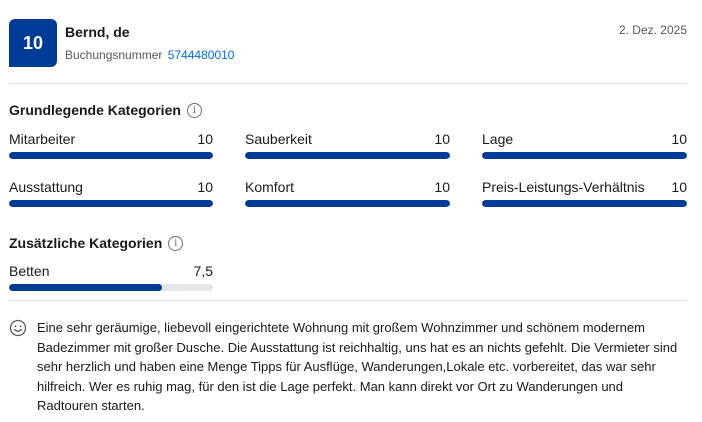 Image resolution: width=702 pixels, height=422 pixels. What do you see at coordinates (86, 243) in the screenshot?
I see `extra-categories-title: Zusätzliche Kategorien` at bounding box center [86, 243].